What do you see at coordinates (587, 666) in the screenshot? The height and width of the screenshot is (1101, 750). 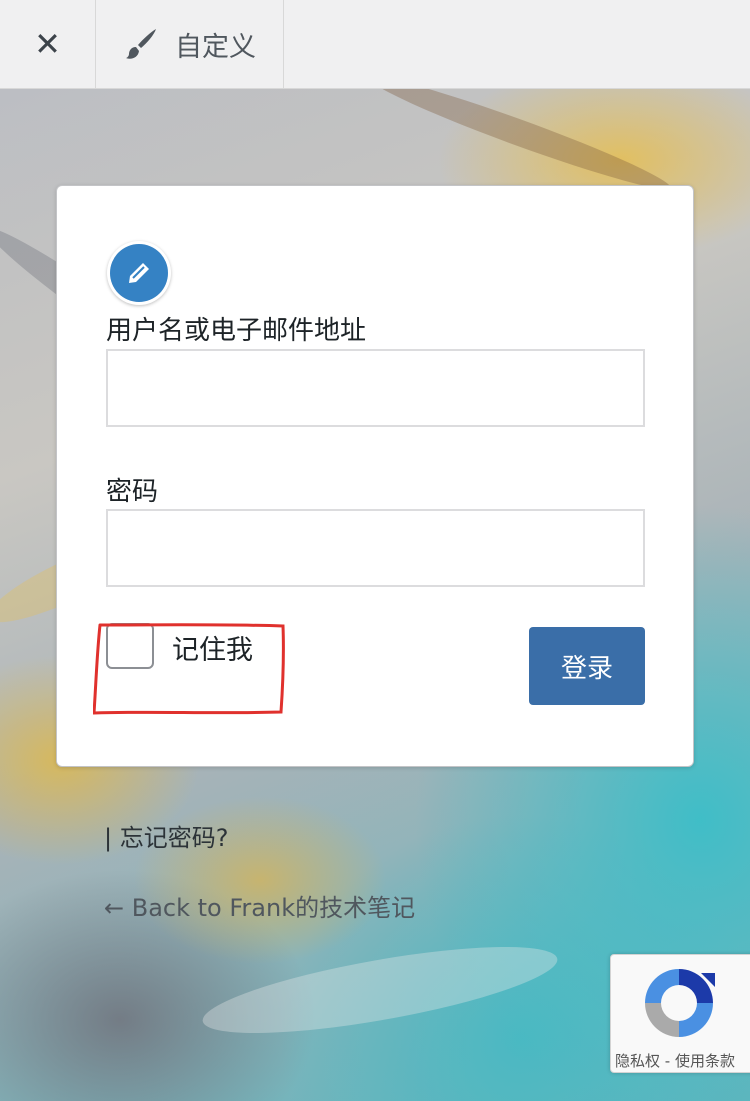 I see `login-submit-button: 登录` at bounding box center [587, 666].